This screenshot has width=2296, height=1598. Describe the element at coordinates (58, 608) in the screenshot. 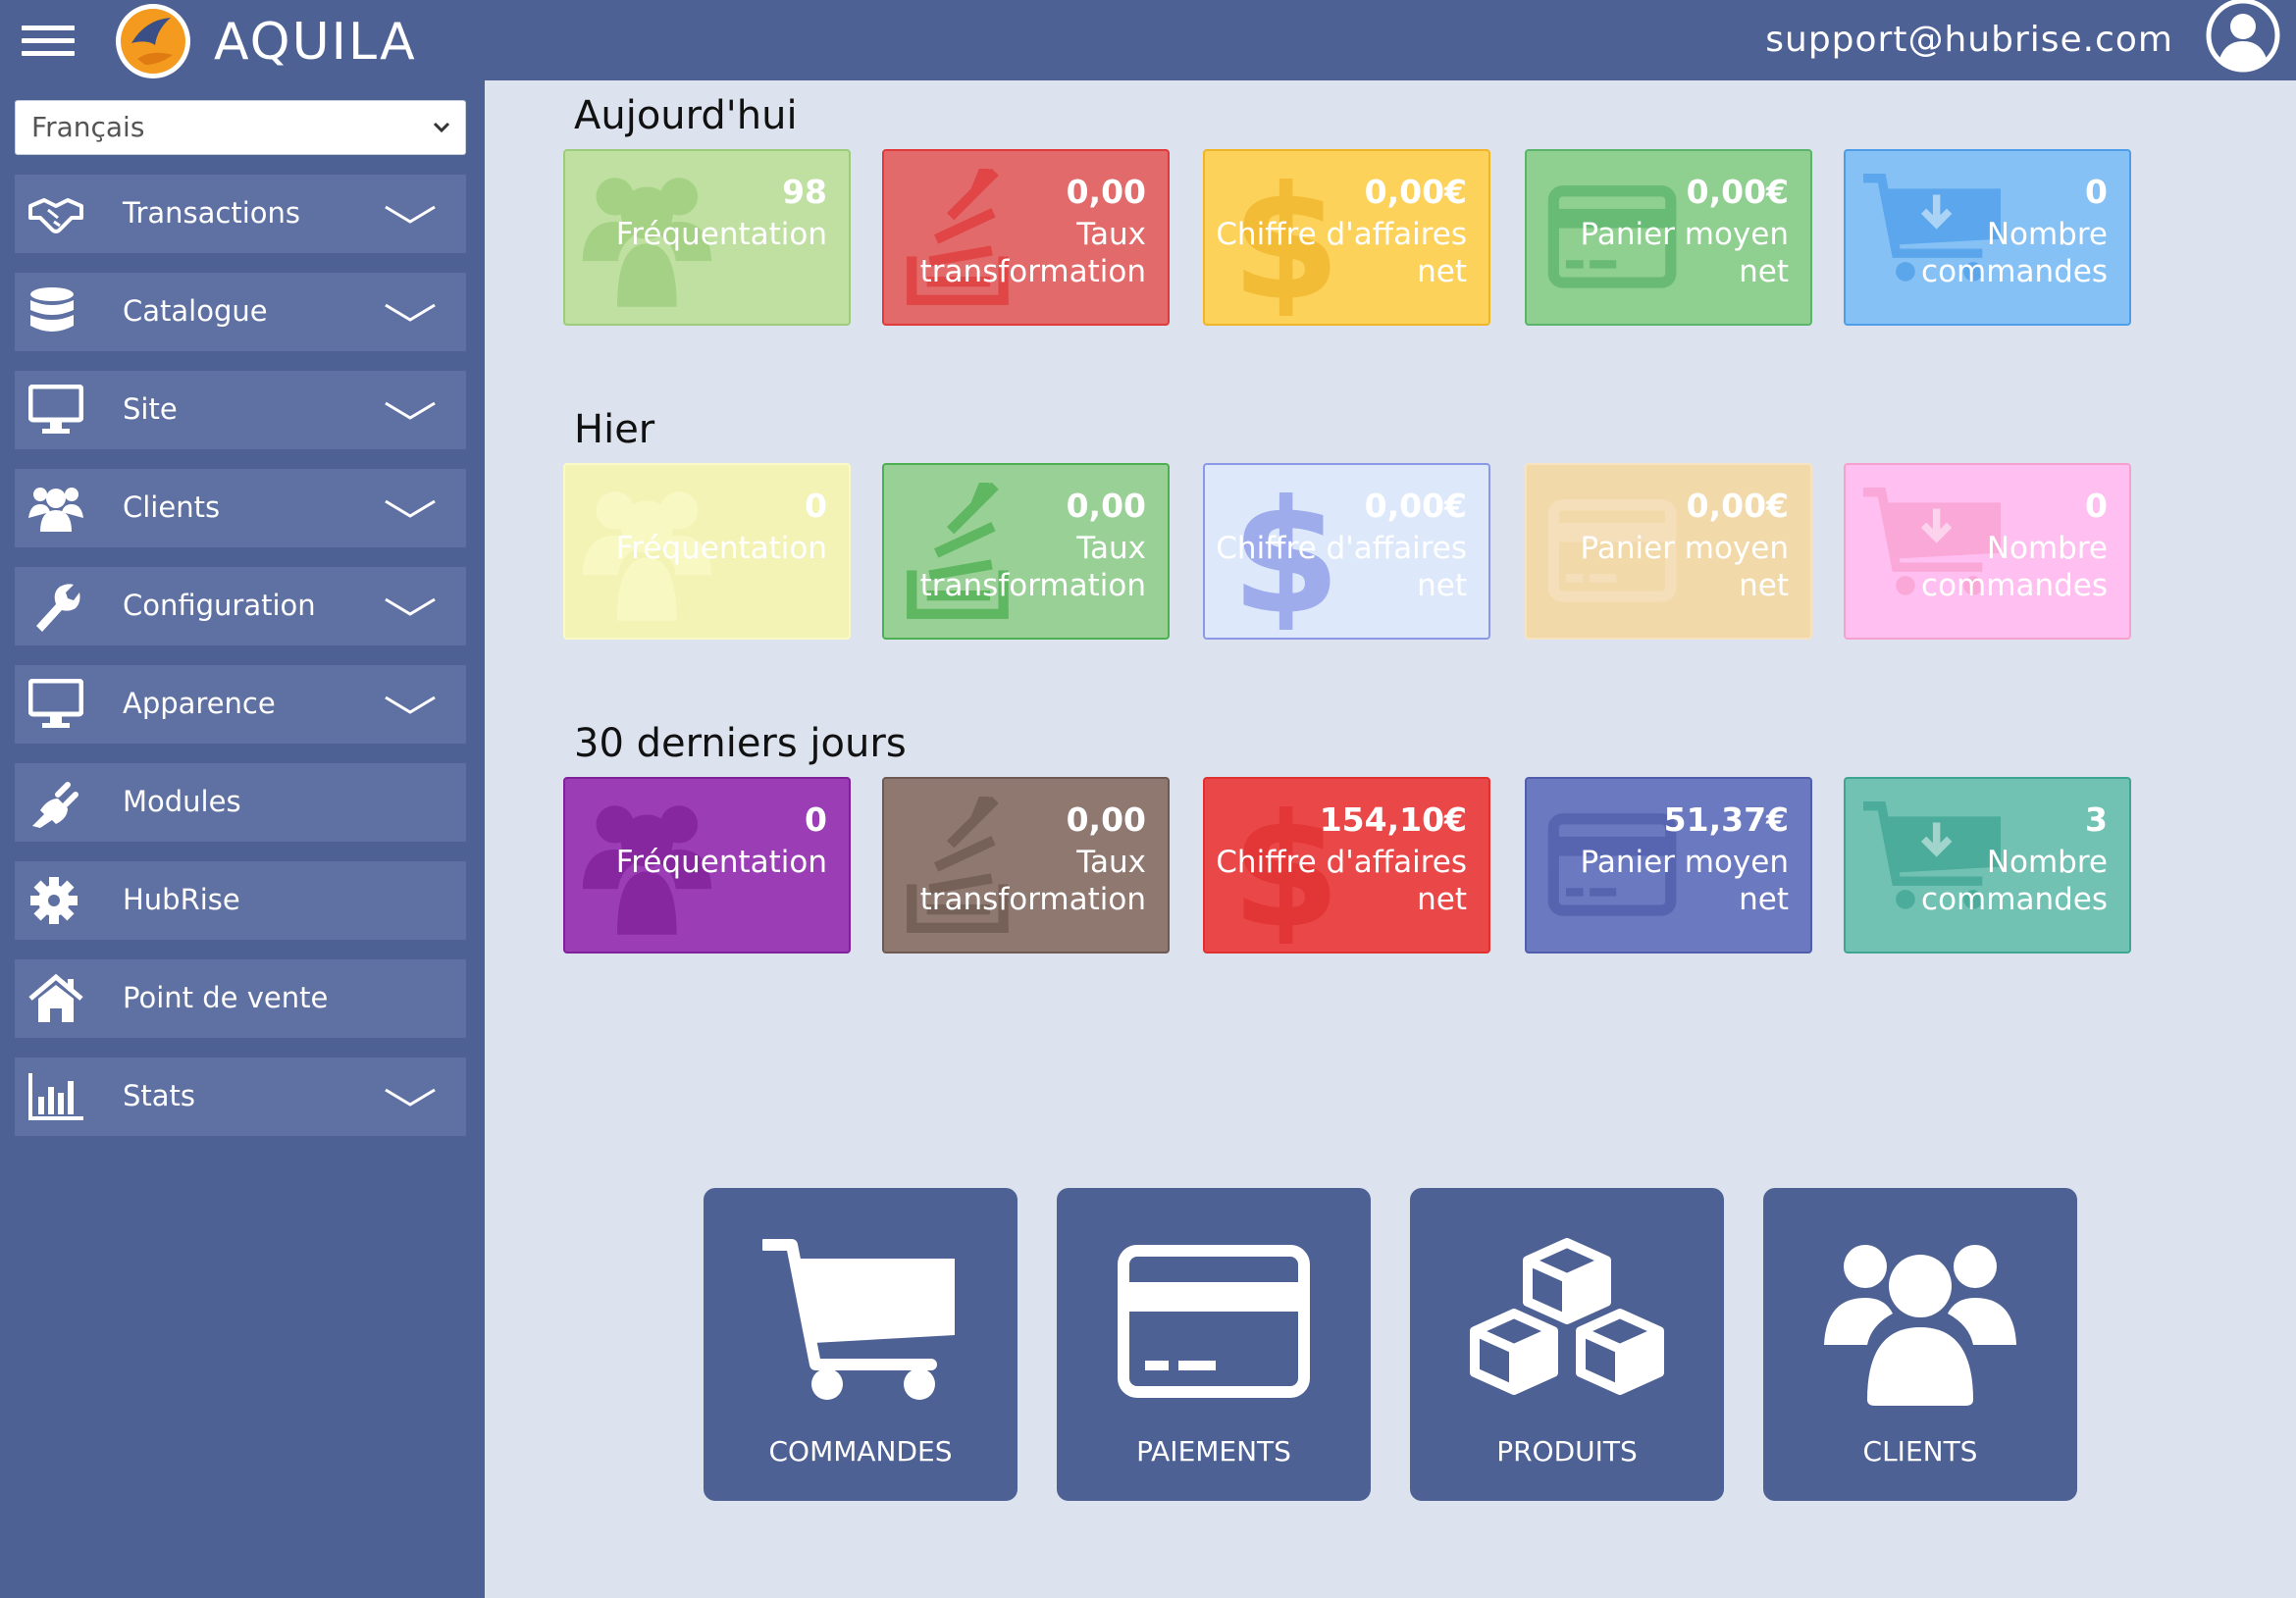

I see `wrench-icon` at that location.